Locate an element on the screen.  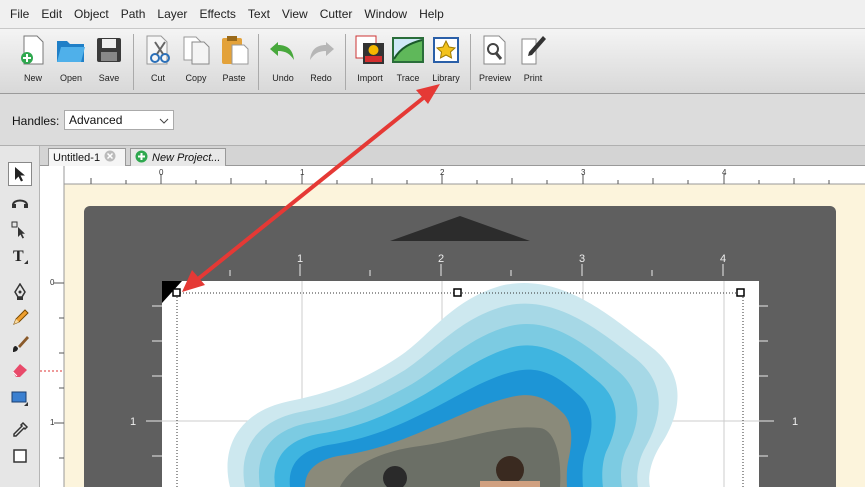
eraser-tool-icon is located at coordinates (20, 370).